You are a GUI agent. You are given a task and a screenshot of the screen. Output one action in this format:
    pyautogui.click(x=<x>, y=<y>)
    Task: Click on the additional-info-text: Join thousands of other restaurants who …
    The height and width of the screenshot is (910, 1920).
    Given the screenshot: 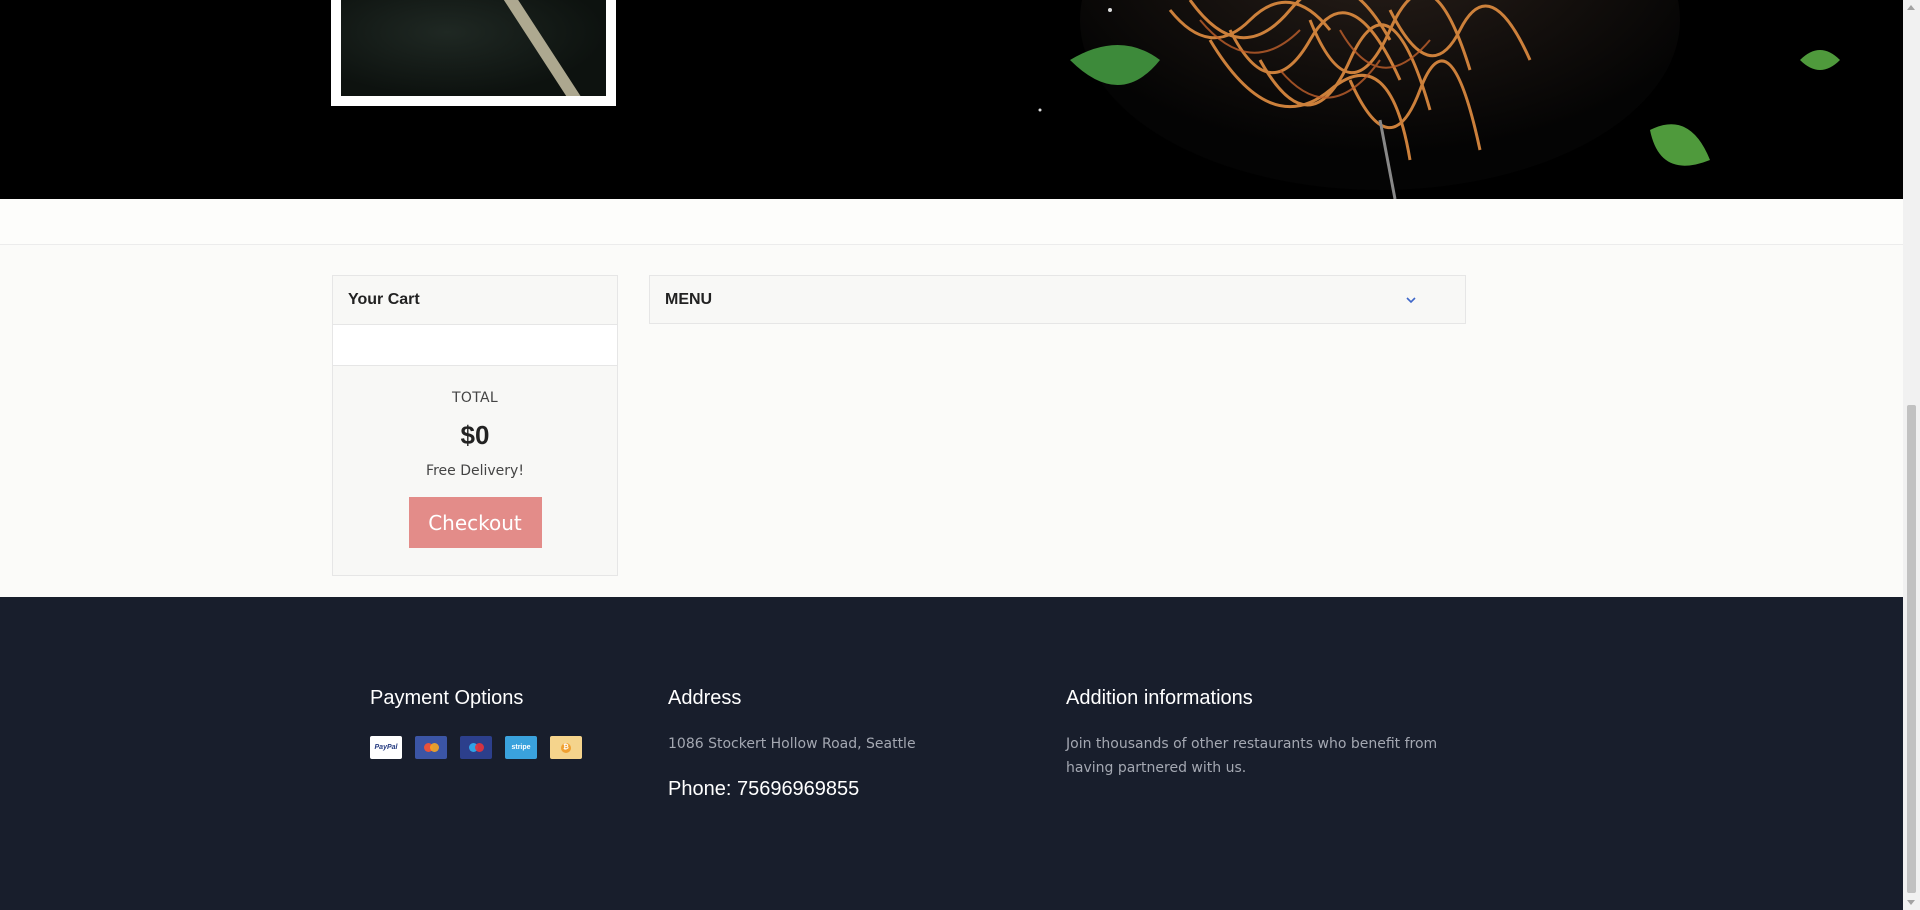 What is the action you would take?
    pyautogui.click(x=1252, y=756)
    